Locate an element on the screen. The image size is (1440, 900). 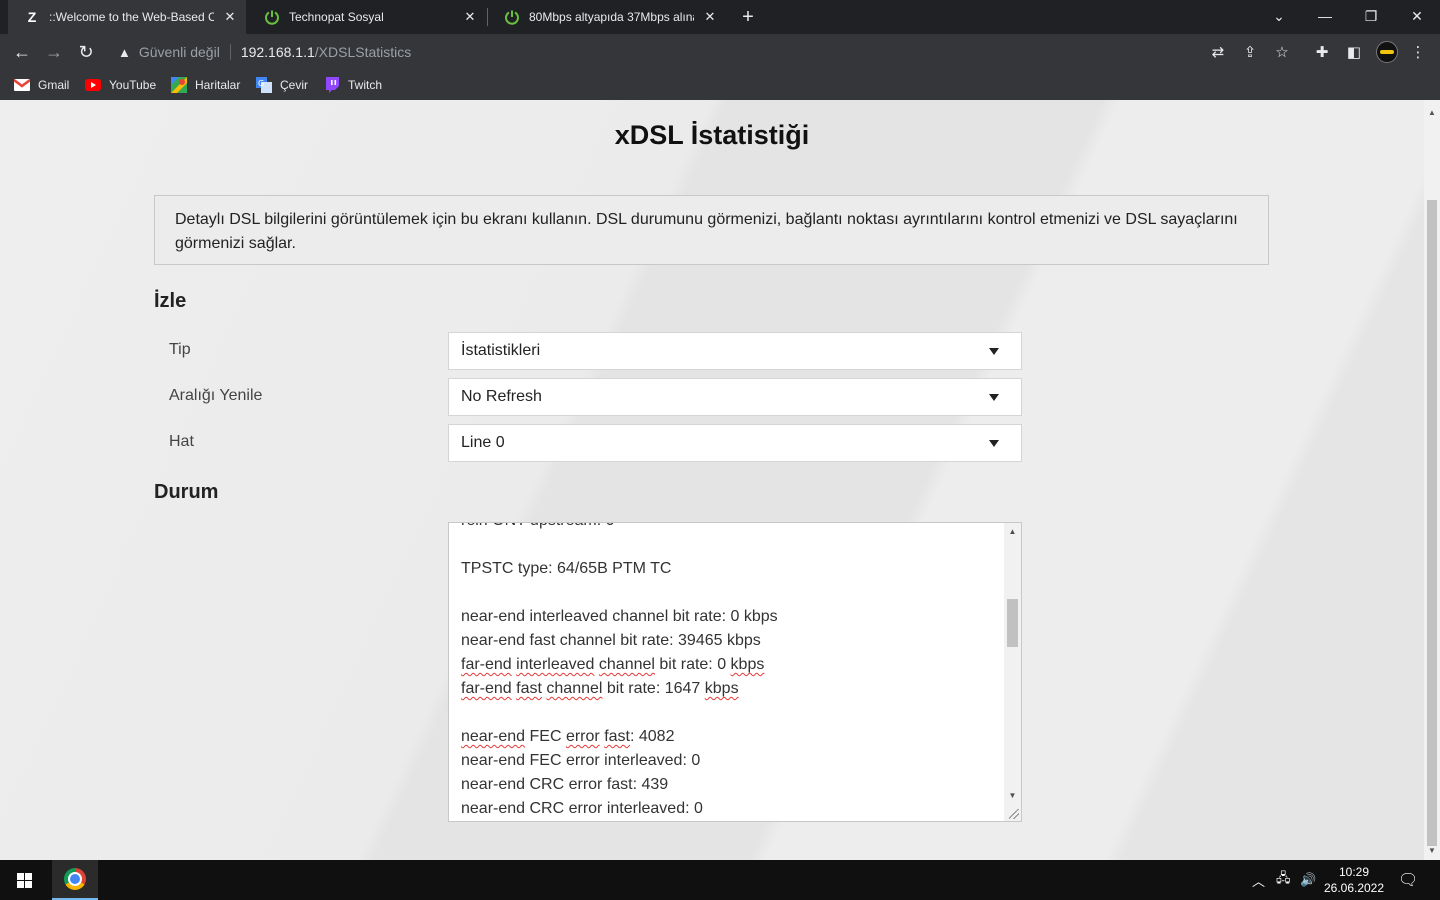
status-scrollbar: ▲ ▼ is located at coordinates (1012, 672).